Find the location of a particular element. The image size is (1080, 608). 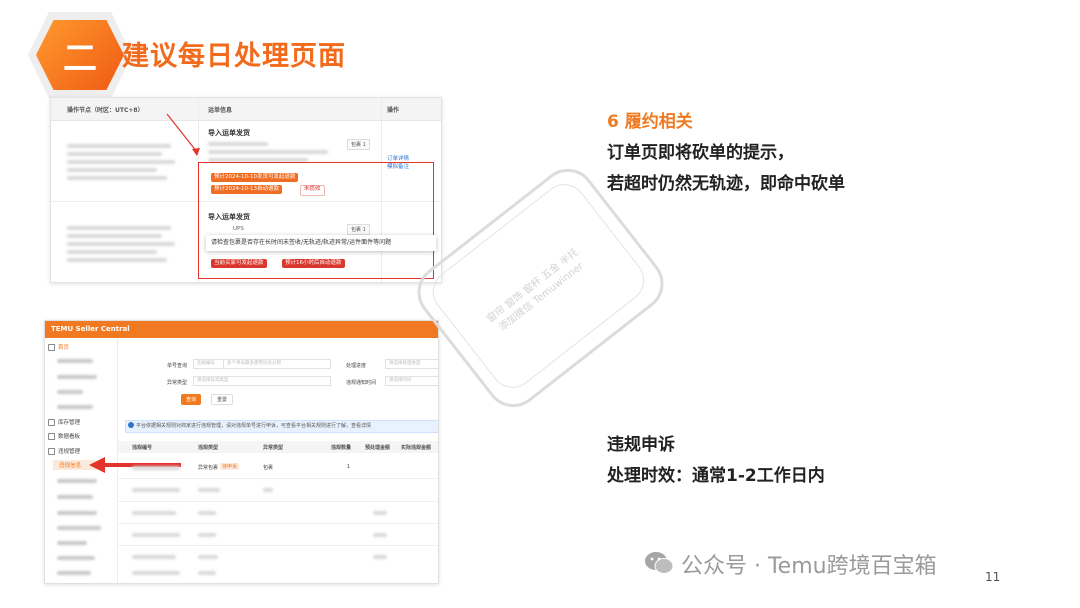

col-node: 操作节点（时区：UTC+8） is located at coordinates (105, 110).